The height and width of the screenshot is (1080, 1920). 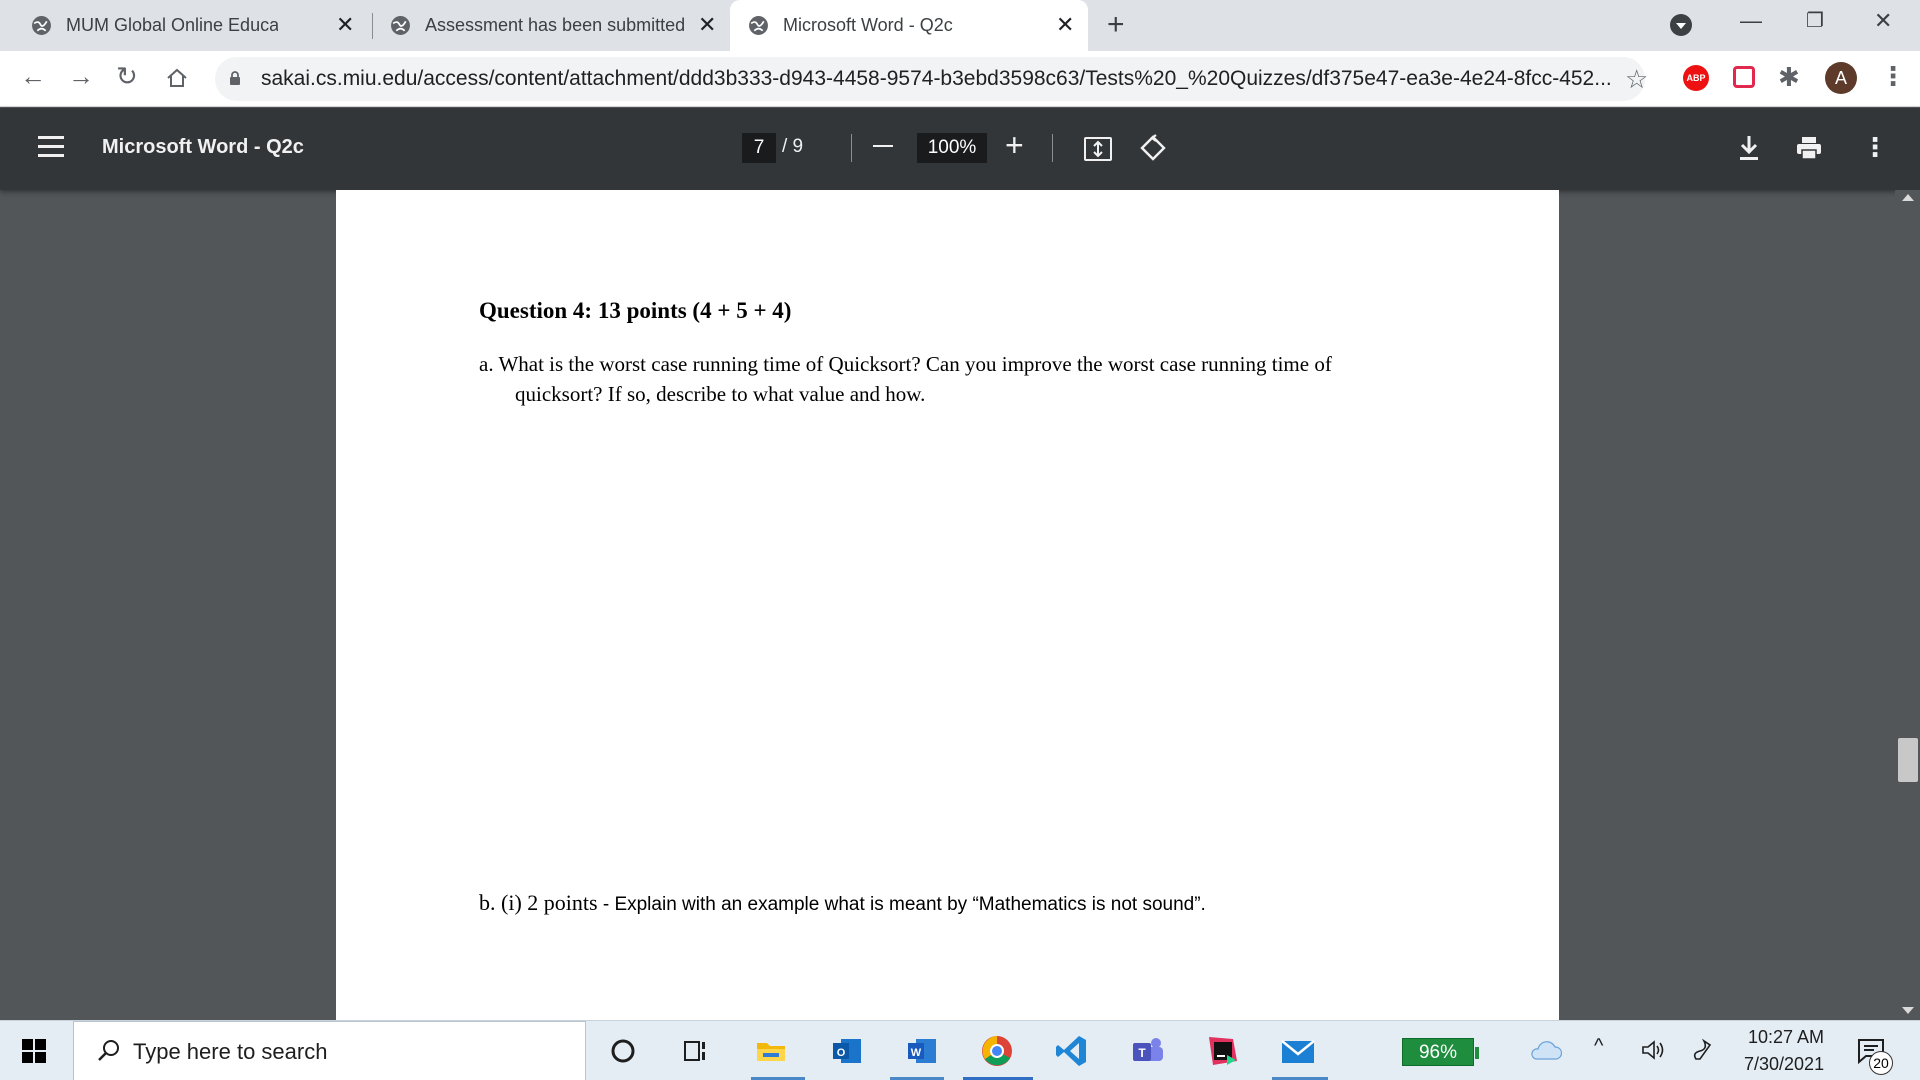 I want to click on task-view-icon, so click(x=695, y=1051).